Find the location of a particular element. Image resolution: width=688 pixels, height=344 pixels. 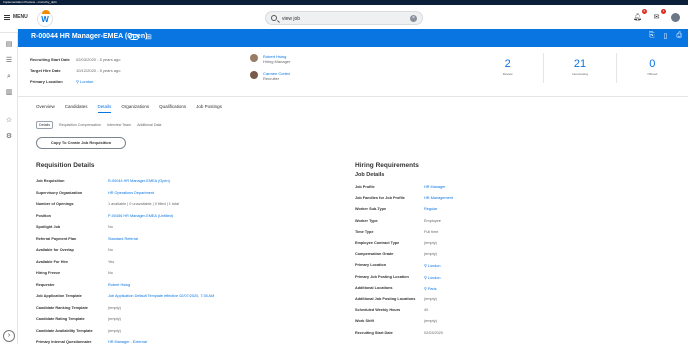

detail-label: Primary Internal Questionnaire is located at coordinates (64, 342).